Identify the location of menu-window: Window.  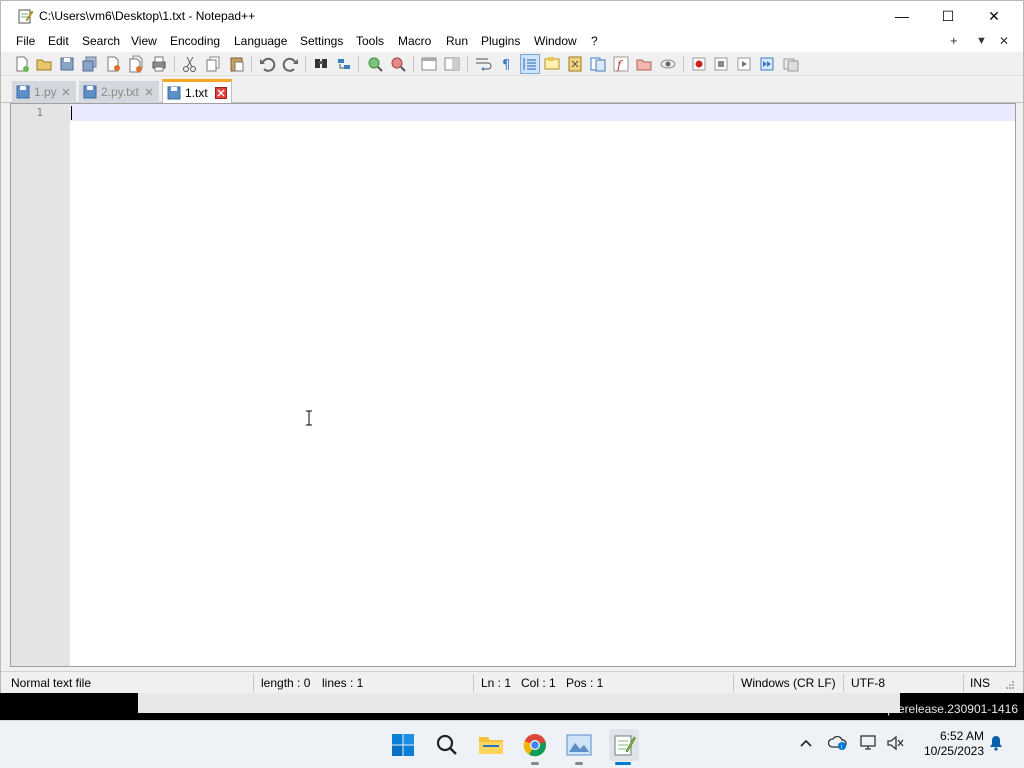
(555, 41).